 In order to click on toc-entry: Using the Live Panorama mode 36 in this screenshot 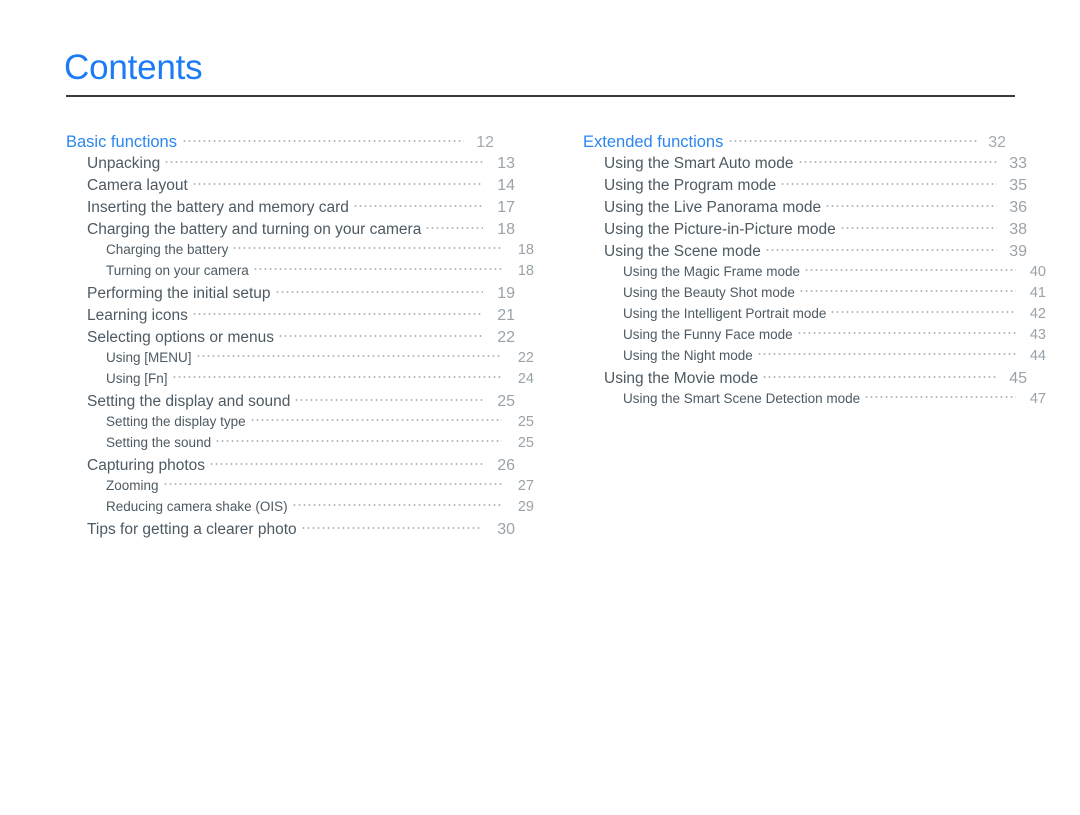, I will do `click(805, 207)`.